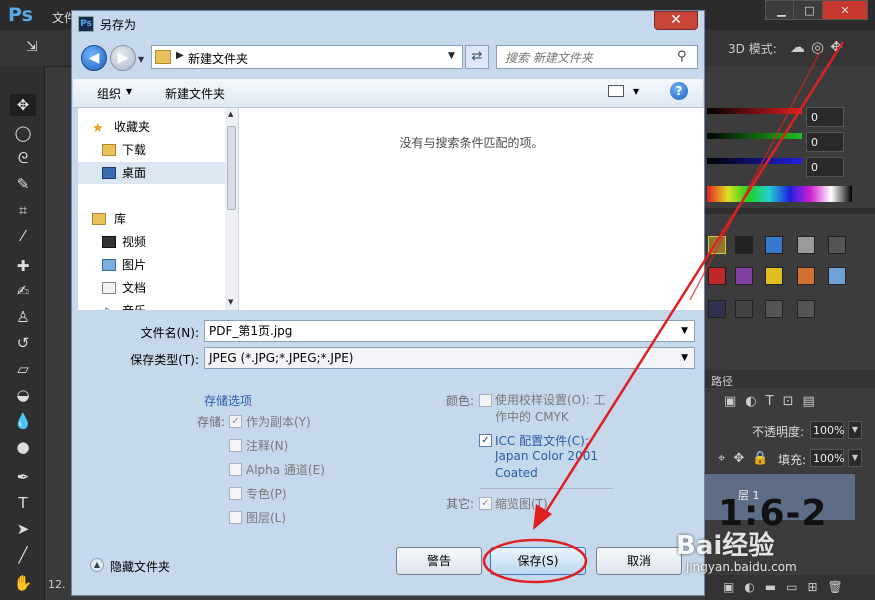  I want to click on watermark-logo: Bai经验, so click(725, 546).